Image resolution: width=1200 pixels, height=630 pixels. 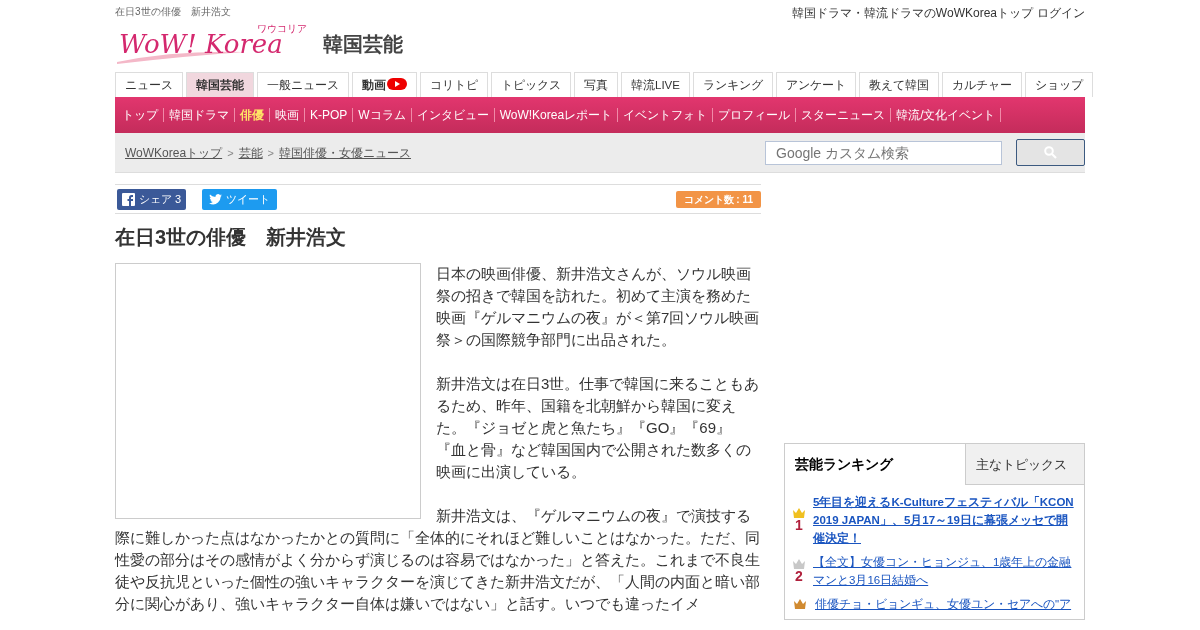 I want to click on nav-tab: 韓国芸能, so click(x=220, y=85).